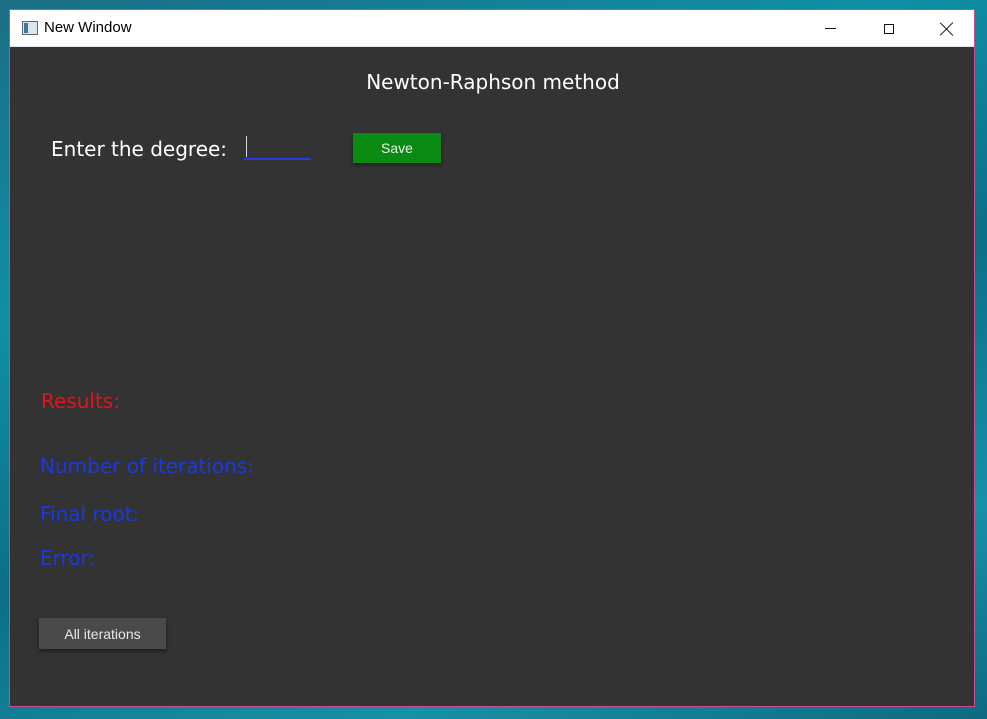  What do you see at coordinates (277, 147) in the screenshot?
I see `degree-input` at bounding box center [277, 147].